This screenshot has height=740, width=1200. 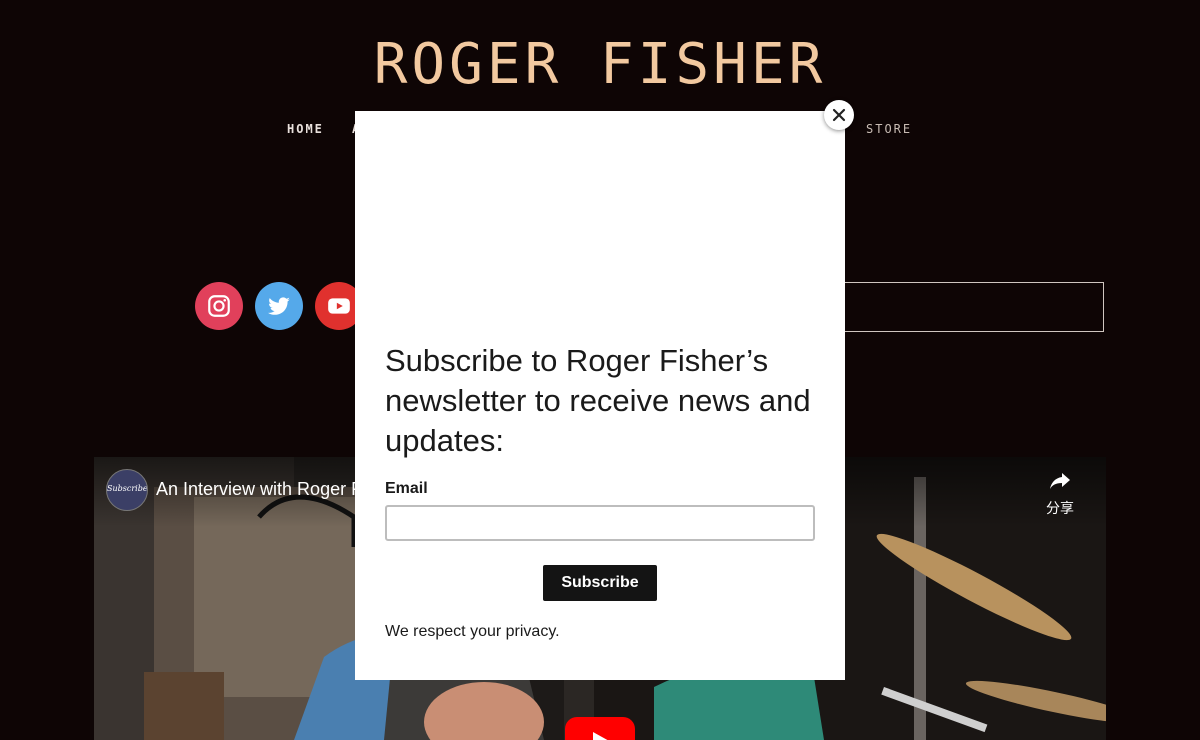 What do you see at coordinates (259, 489) in the screenshot?
I see `video-title: An Interview with Roger F` at bounding box center [259, 489].